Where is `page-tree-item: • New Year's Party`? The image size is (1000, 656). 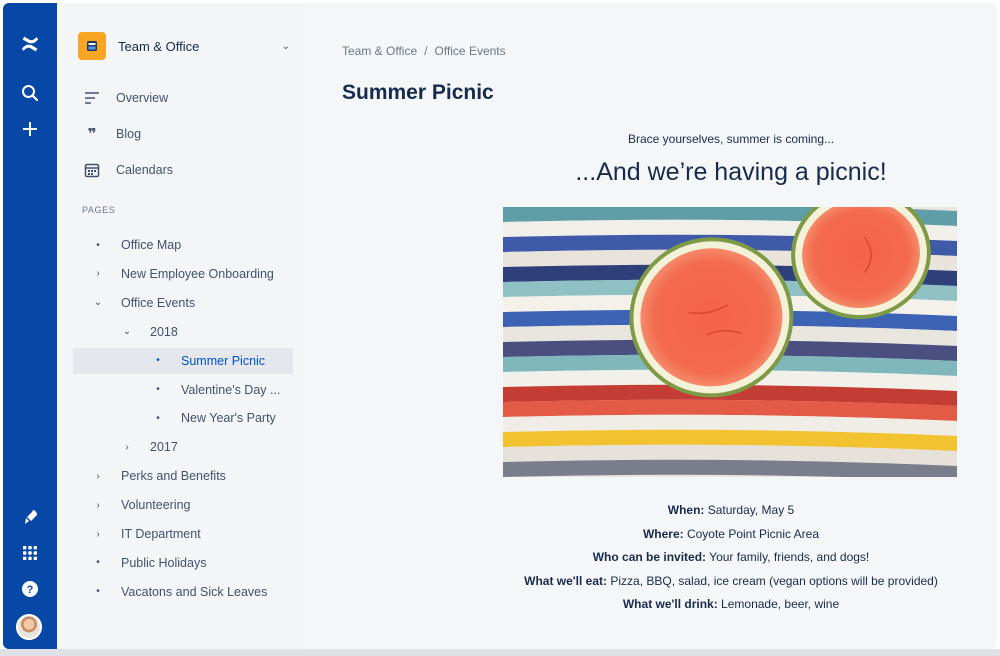 page-tree-item: • New Year's Party is located at coordinates (213, 418).